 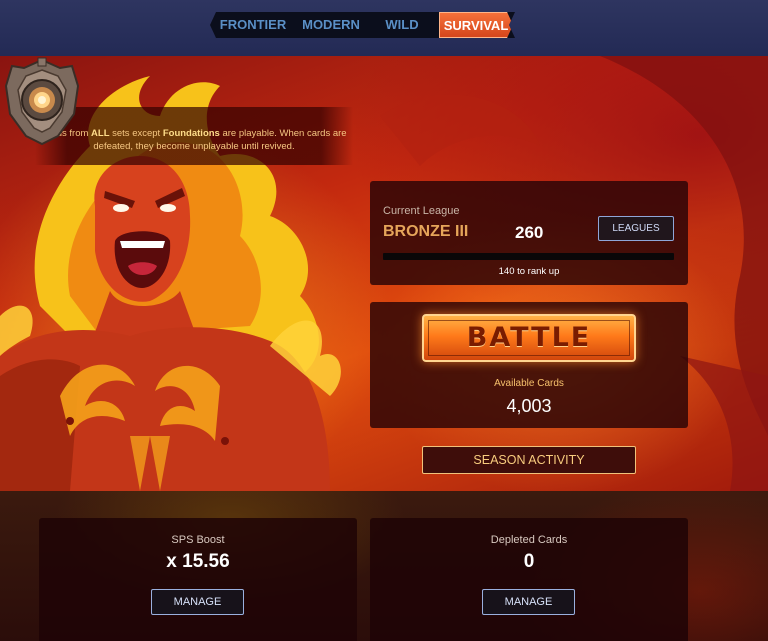 I want to click on format-tabs: FRONTIER MODERN WILD SURVIVAL, so click(x=362, y=25).